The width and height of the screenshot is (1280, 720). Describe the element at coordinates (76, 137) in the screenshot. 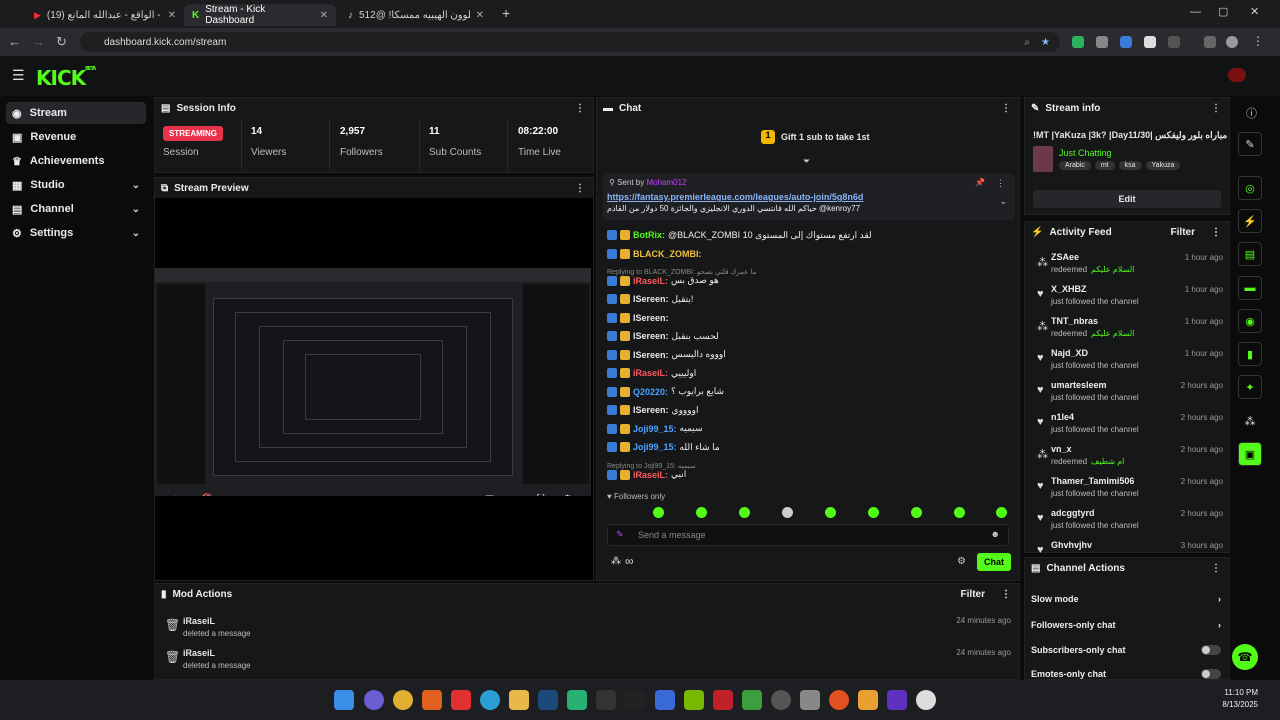

I see `sidebar-item-revenue: ▣ Revenue` at that location.